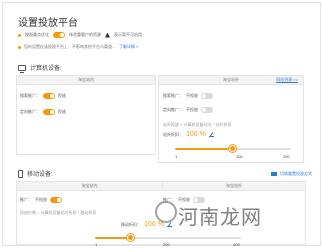  I want to click on computer-search-row: 搜索推广： 投放, so click(43, 96).